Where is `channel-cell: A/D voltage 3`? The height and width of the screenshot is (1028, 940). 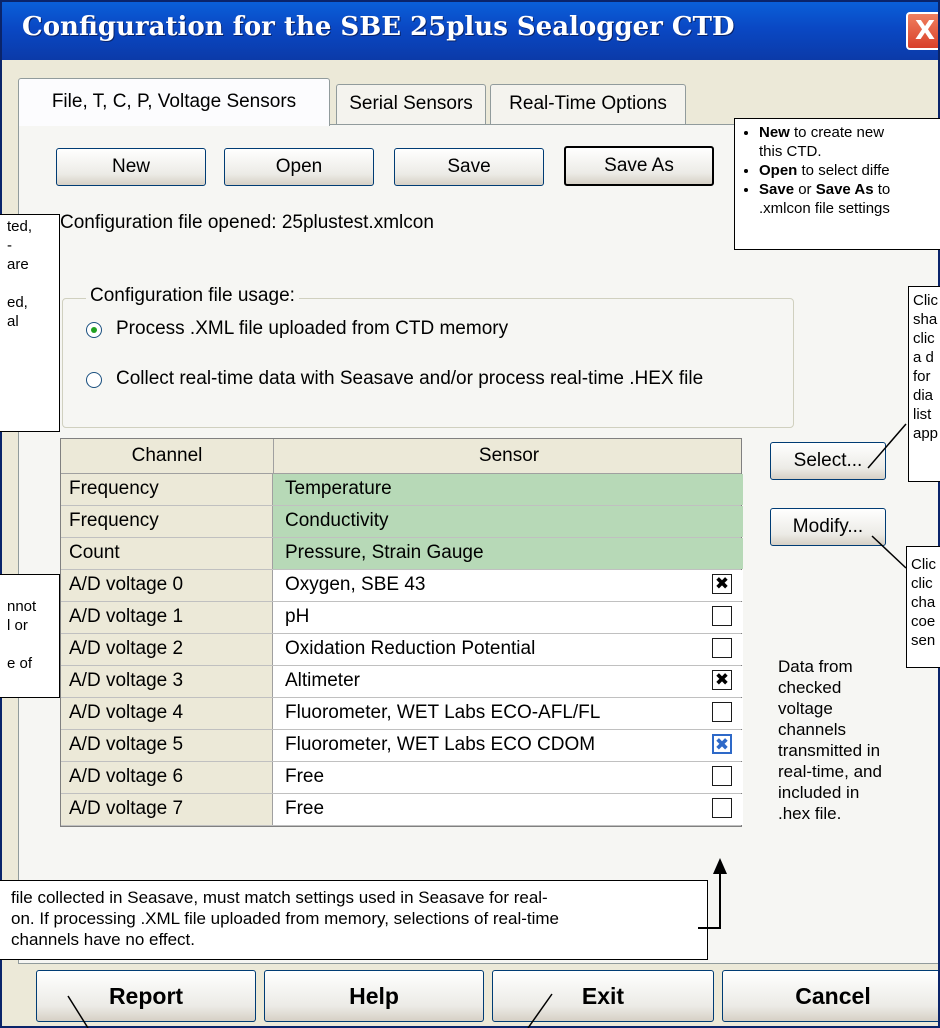 channel-cell: A/D voltage 3 is located at coordinates (167, 681).